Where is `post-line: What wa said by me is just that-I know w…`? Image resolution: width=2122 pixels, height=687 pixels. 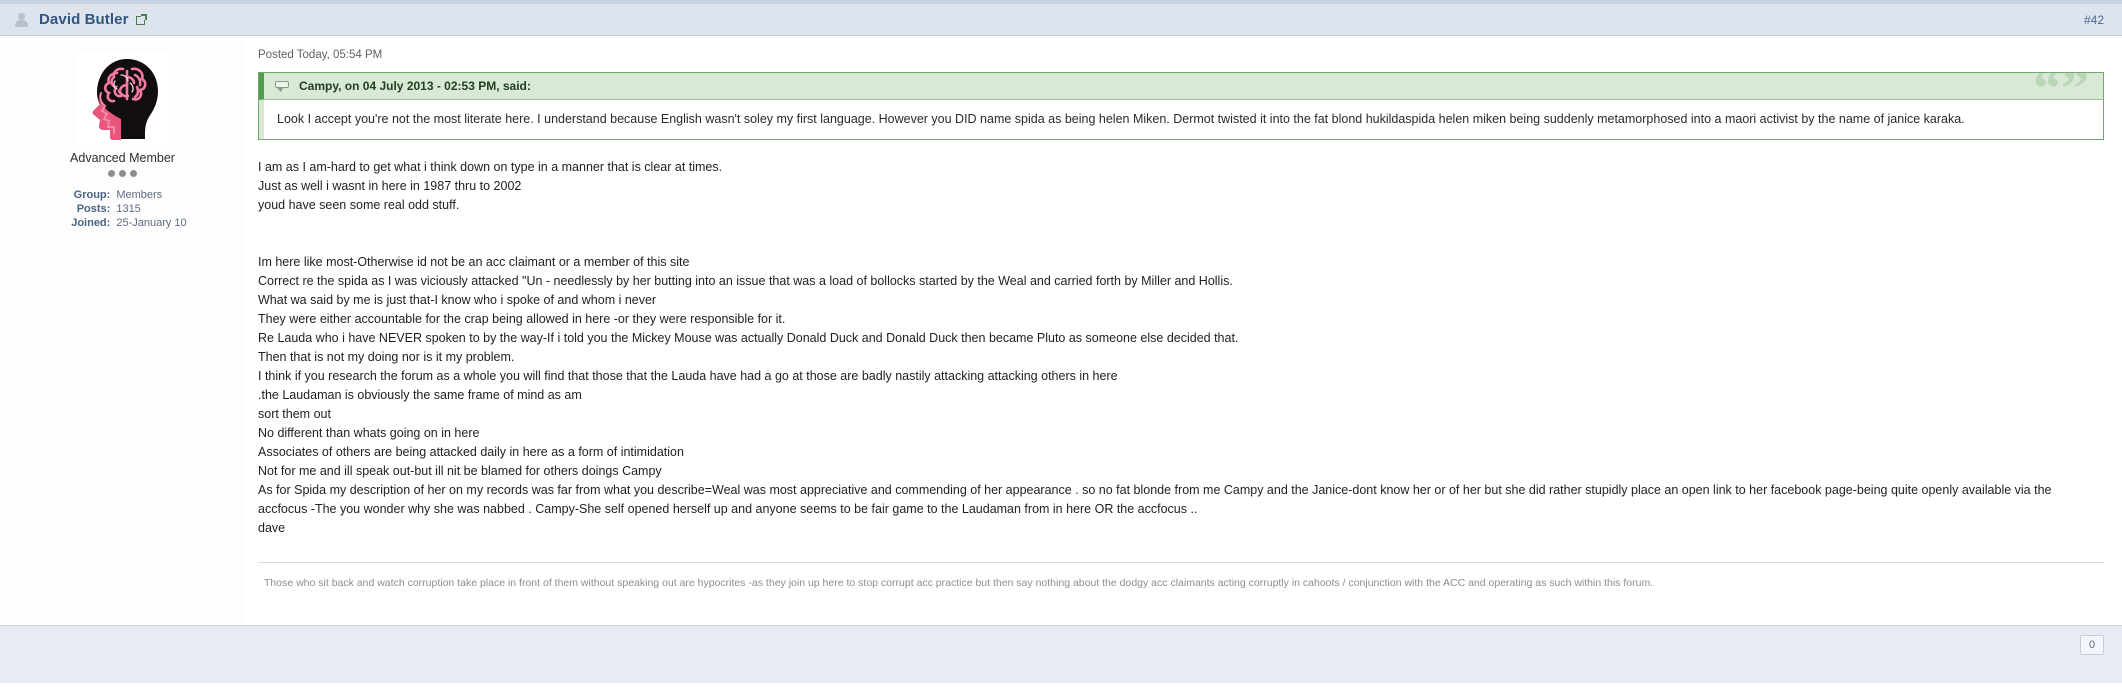 post-line: What wa said by me is just that-I know w… is located at coordinates (457, 300).